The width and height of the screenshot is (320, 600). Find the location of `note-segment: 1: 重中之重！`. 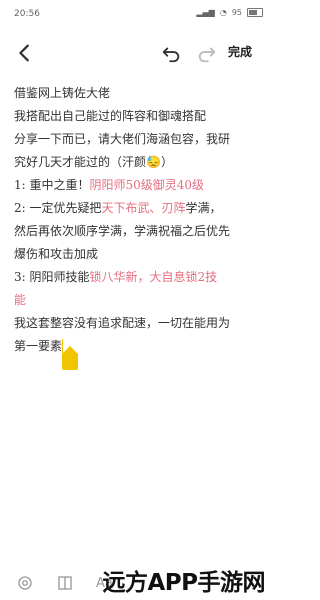

note-segment: 1: 重中之重！ is located at coordinates (52, 185).